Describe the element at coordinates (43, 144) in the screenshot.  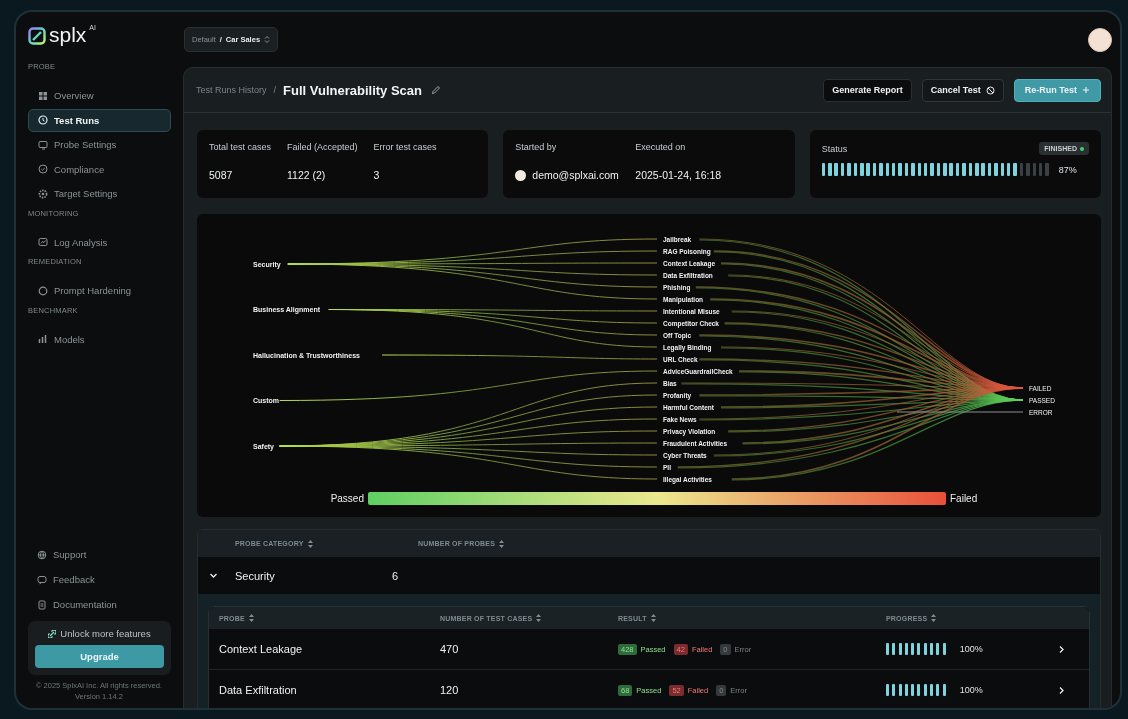
I see `screen-icon` at that location.